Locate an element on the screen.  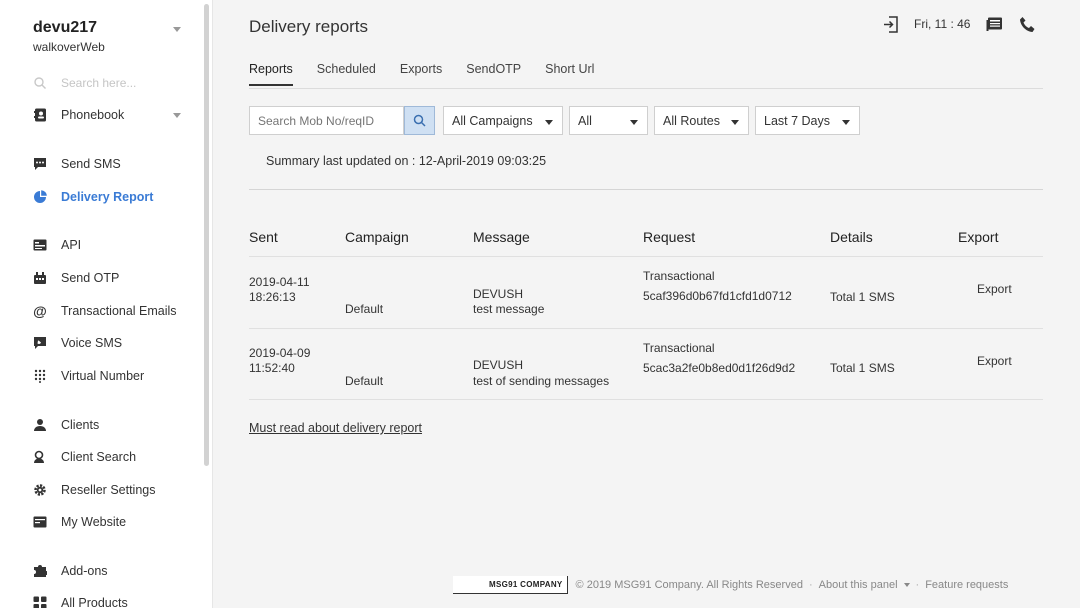
search-button is located at coordinates (419, 120).